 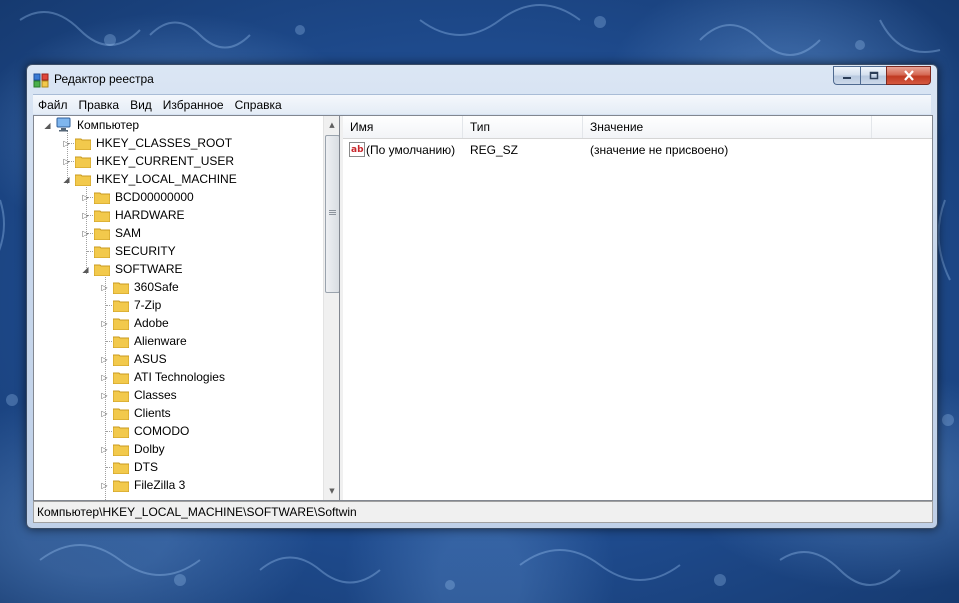 I want to click on scroll-down-icon: ▼, so click(x=331, y=491).